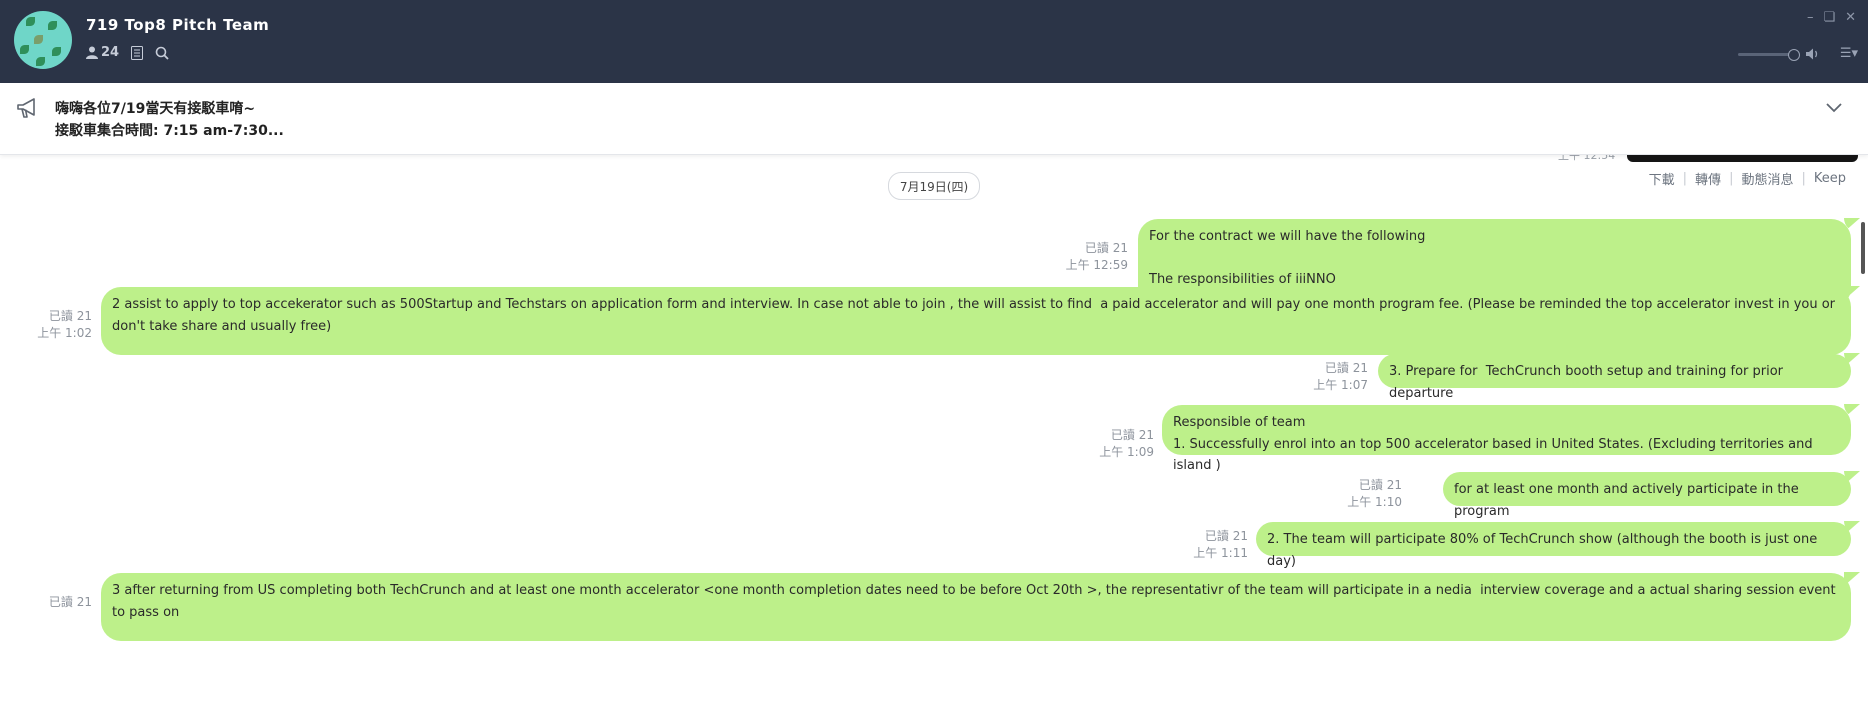  I want to click on group-toolbar: 24, so click(127, 52).